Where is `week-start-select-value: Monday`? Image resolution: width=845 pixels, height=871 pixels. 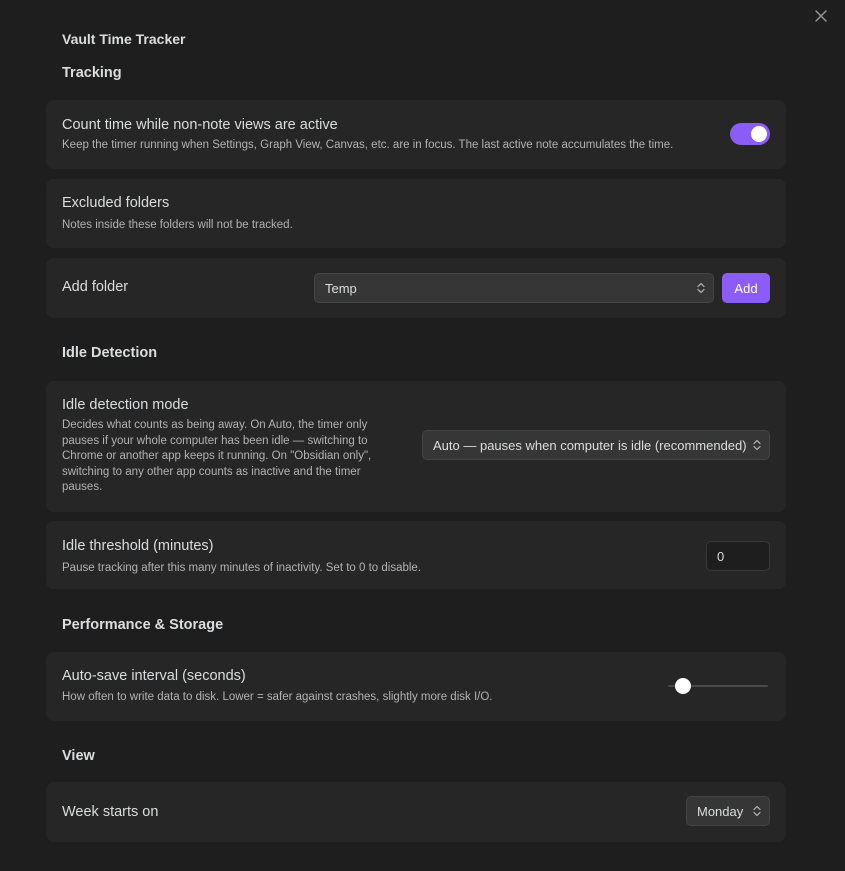
week-start-select-value: Monday is located at coordinates (720, 811).